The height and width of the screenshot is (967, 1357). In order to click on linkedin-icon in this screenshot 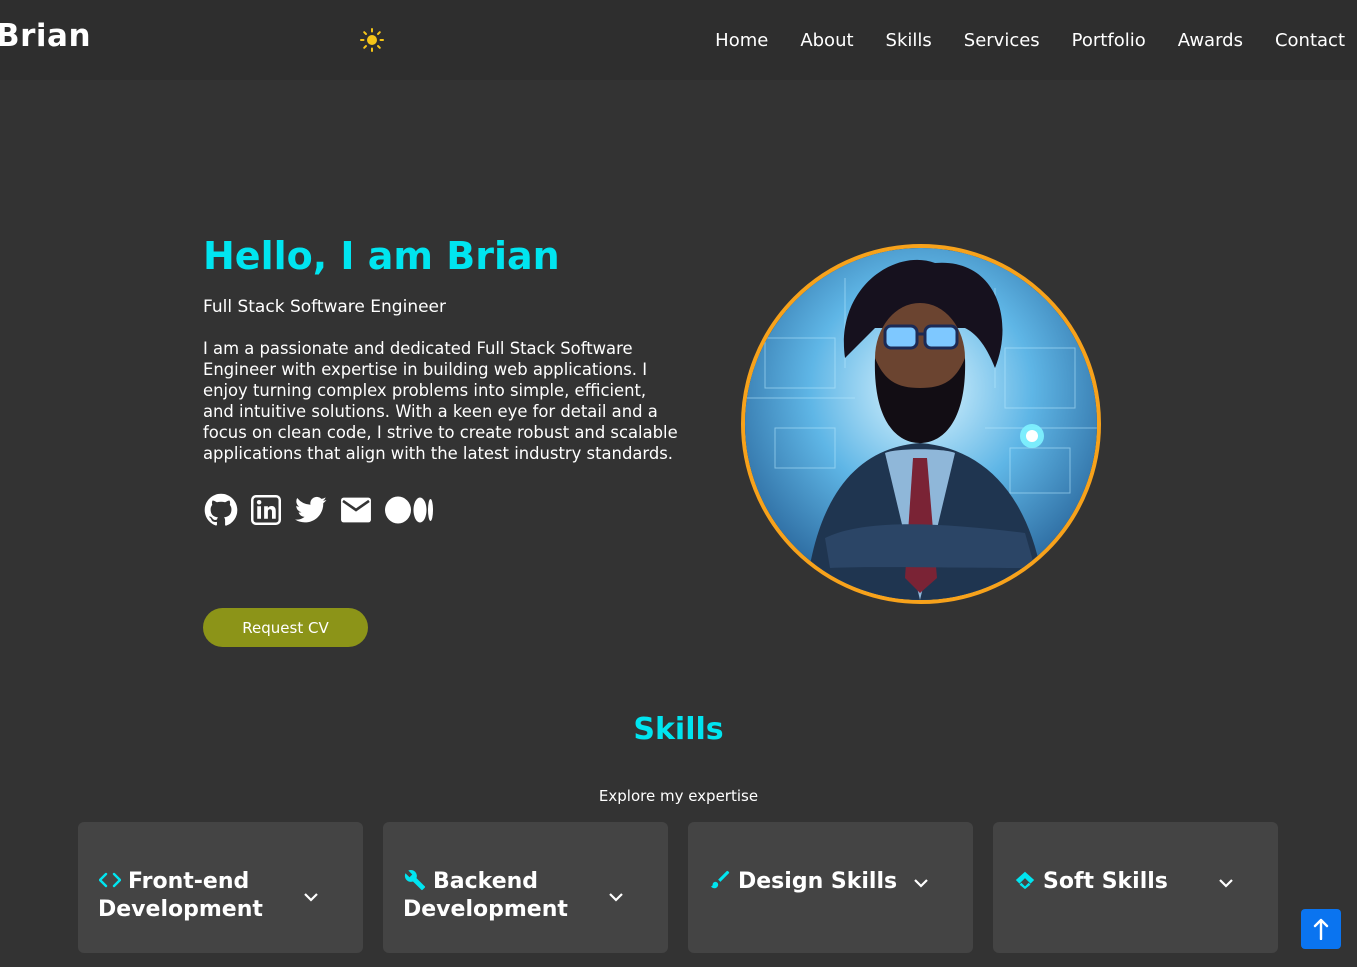, I will do `click(266, 510)`.